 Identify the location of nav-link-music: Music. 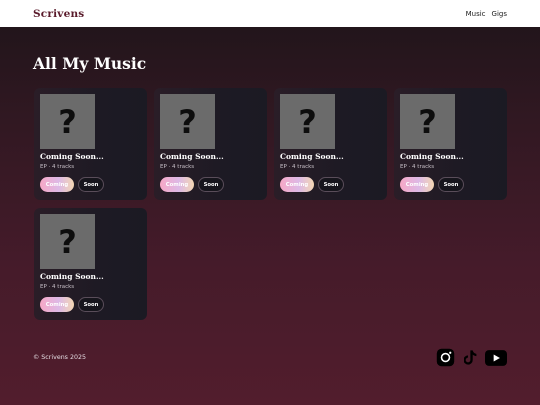
(476, 14).